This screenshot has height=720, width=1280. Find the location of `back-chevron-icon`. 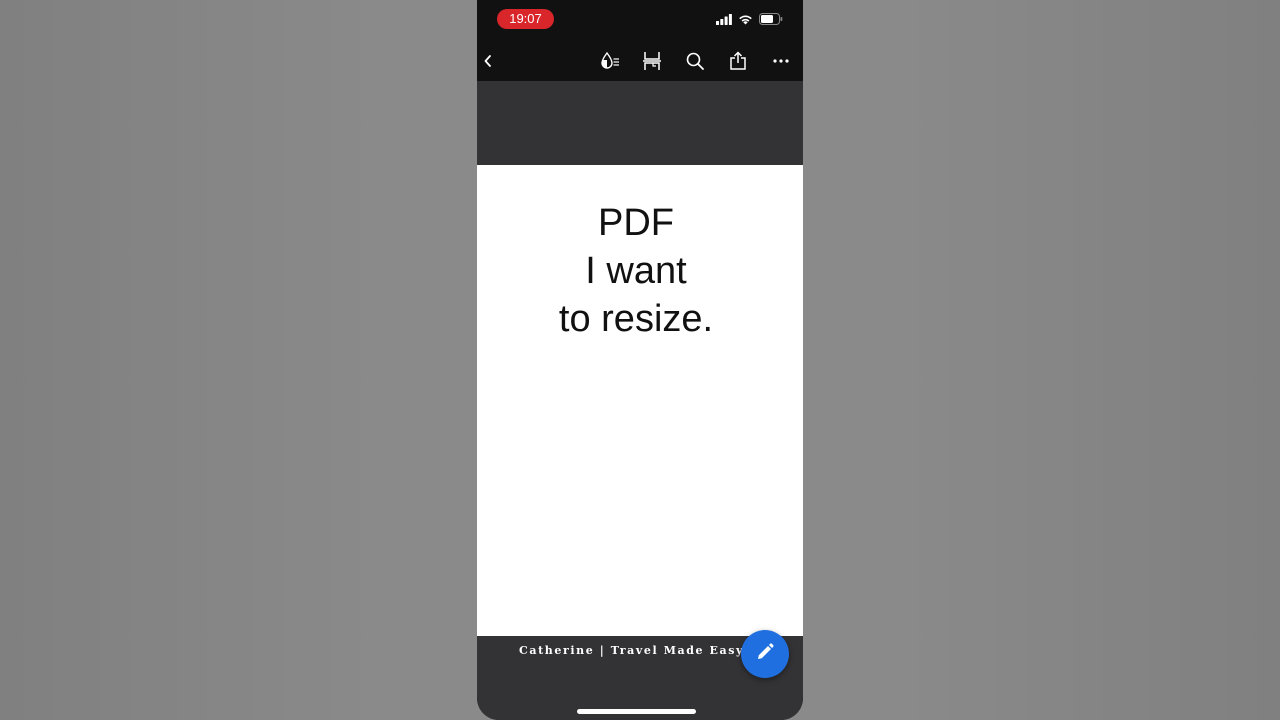

back-chevron-icon is located at coordinates (489, 61).